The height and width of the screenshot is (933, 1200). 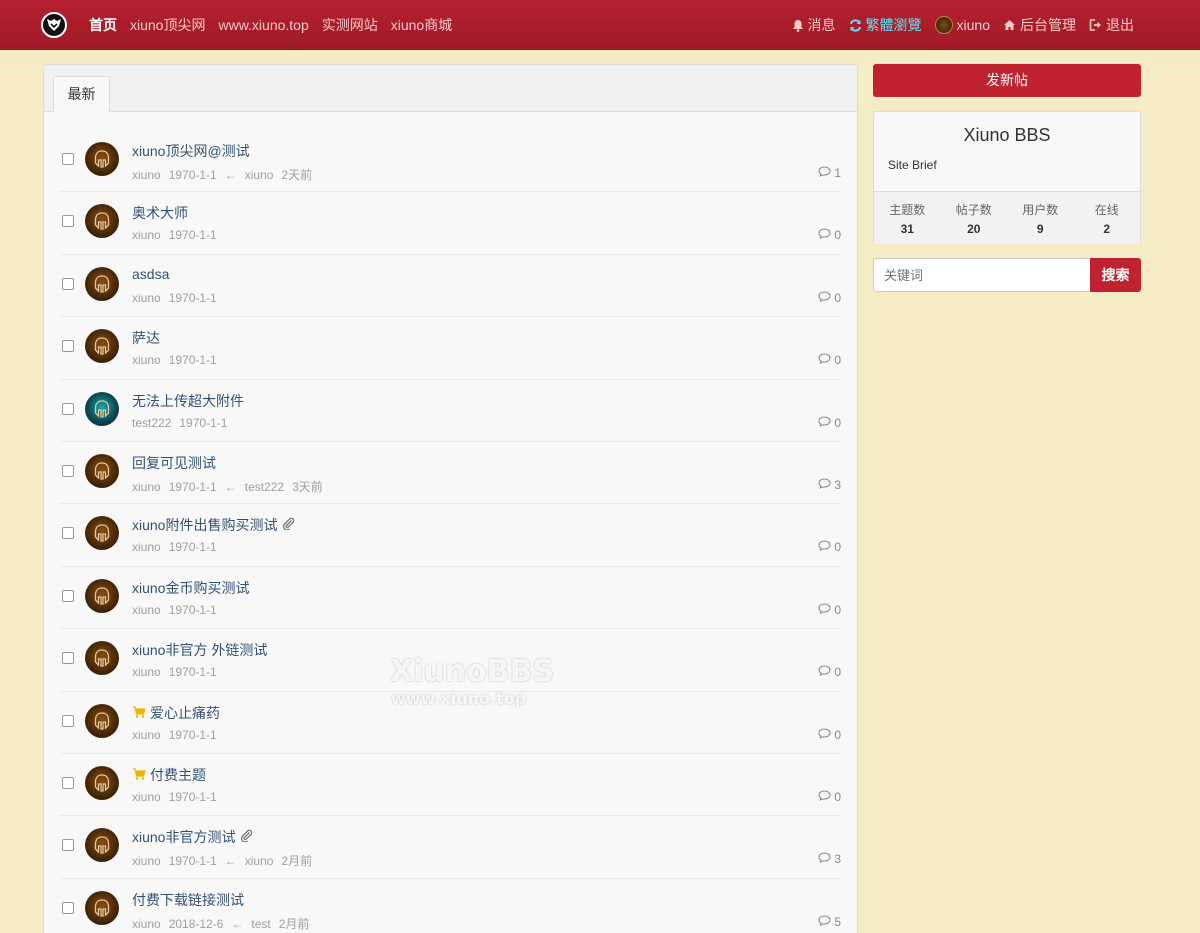 What do you see at coordinates (451, 286) in the screenshot?
I see `thread-row: asdsa xiuno 1970-1-1 0` at bounding box center [451, 286].